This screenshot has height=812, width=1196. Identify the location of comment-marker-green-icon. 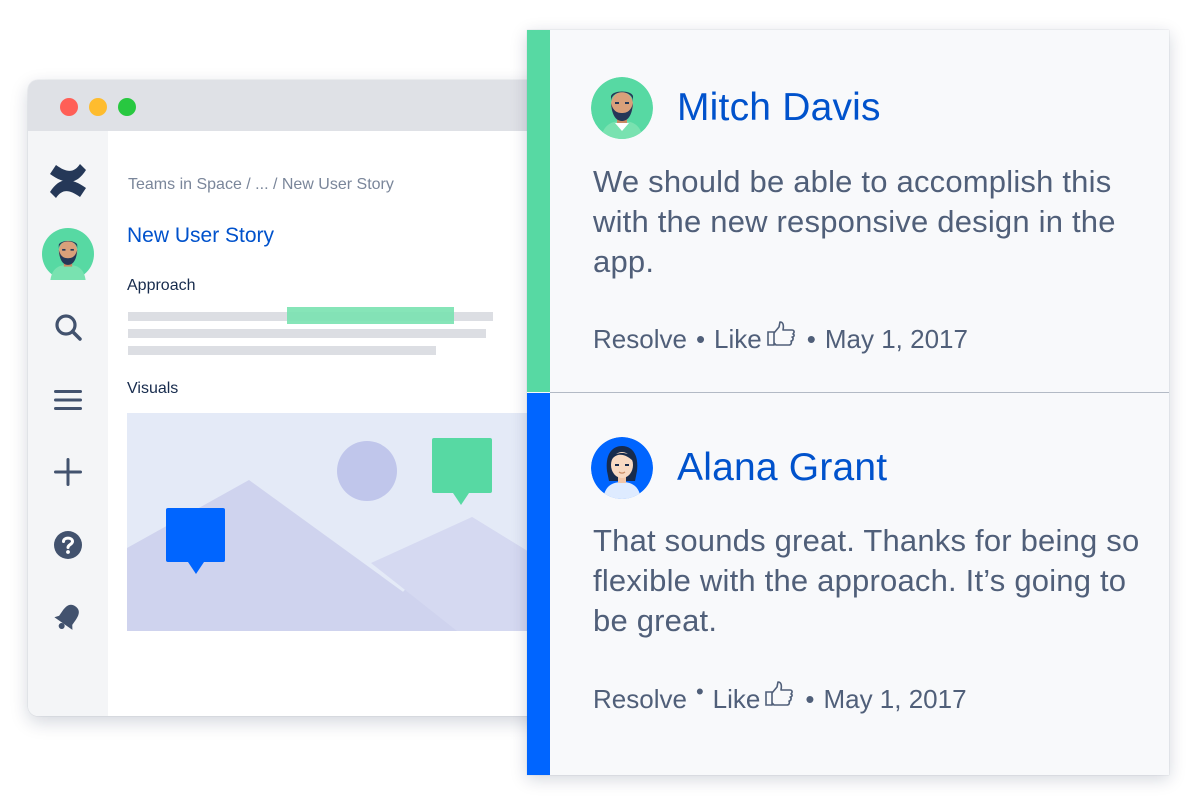
(462, 471).